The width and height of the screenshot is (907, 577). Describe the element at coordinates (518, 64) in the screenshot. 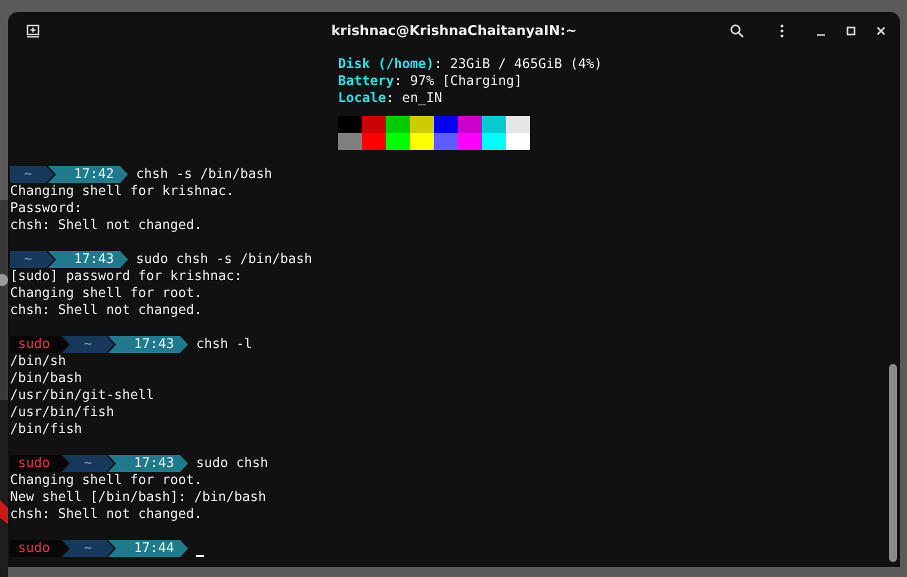

I see `info-value: : 23GiB / 465GiB (4%)` at that location.